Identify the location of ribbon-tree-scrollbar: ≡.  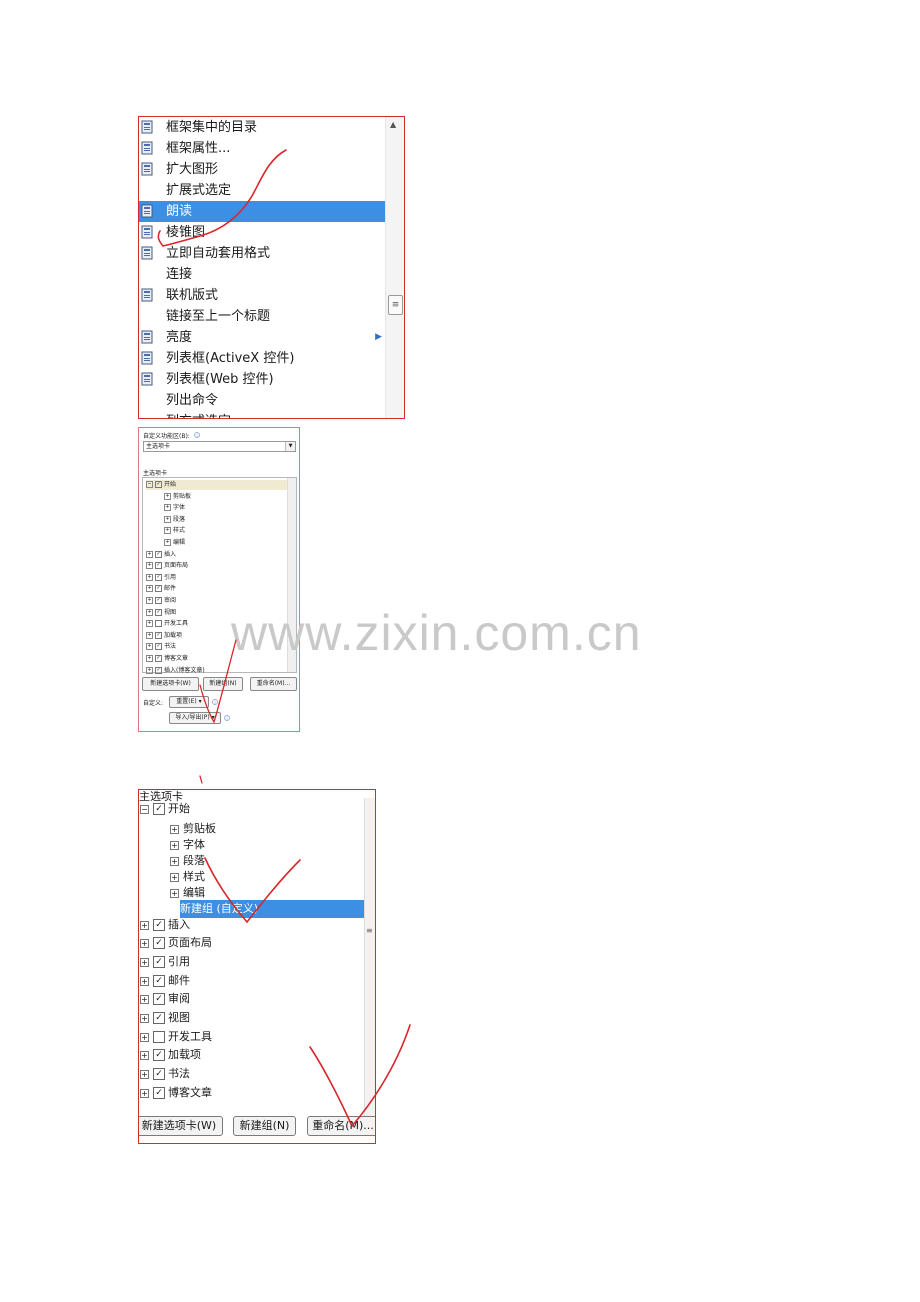
(369, 957).